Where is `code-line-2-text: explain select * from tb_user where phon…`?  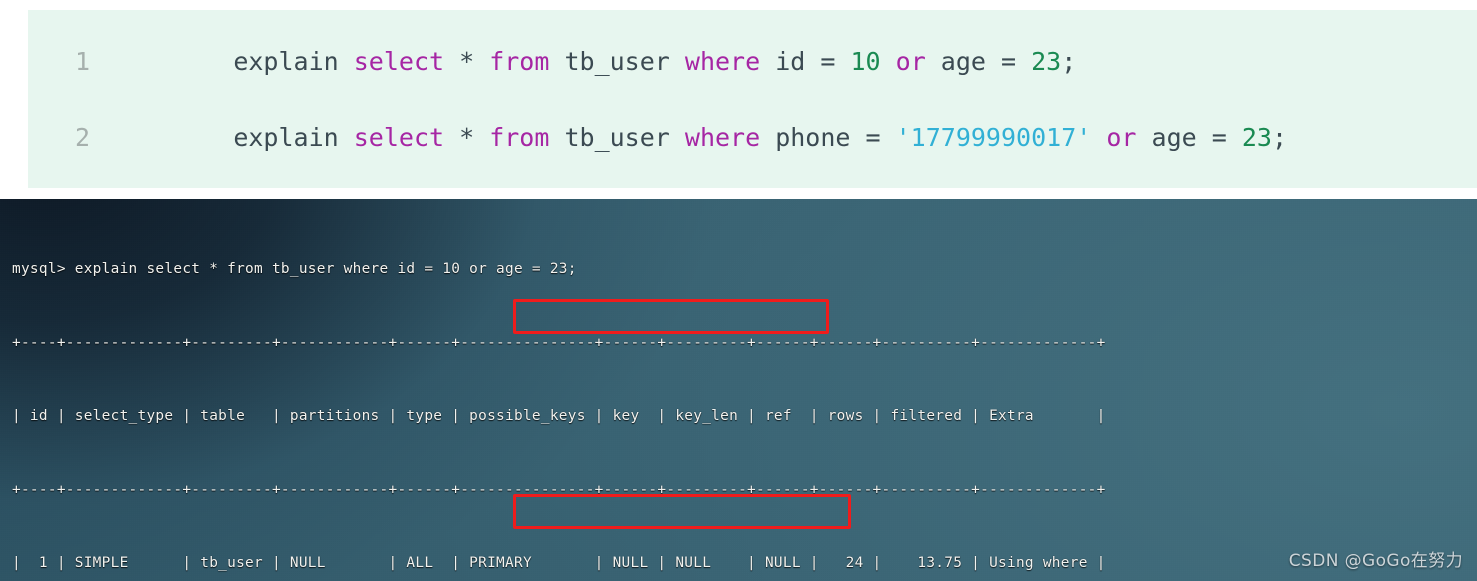 code-line-2-text: explain select * from tb_user where phon… is located at coordinates (688, 137).